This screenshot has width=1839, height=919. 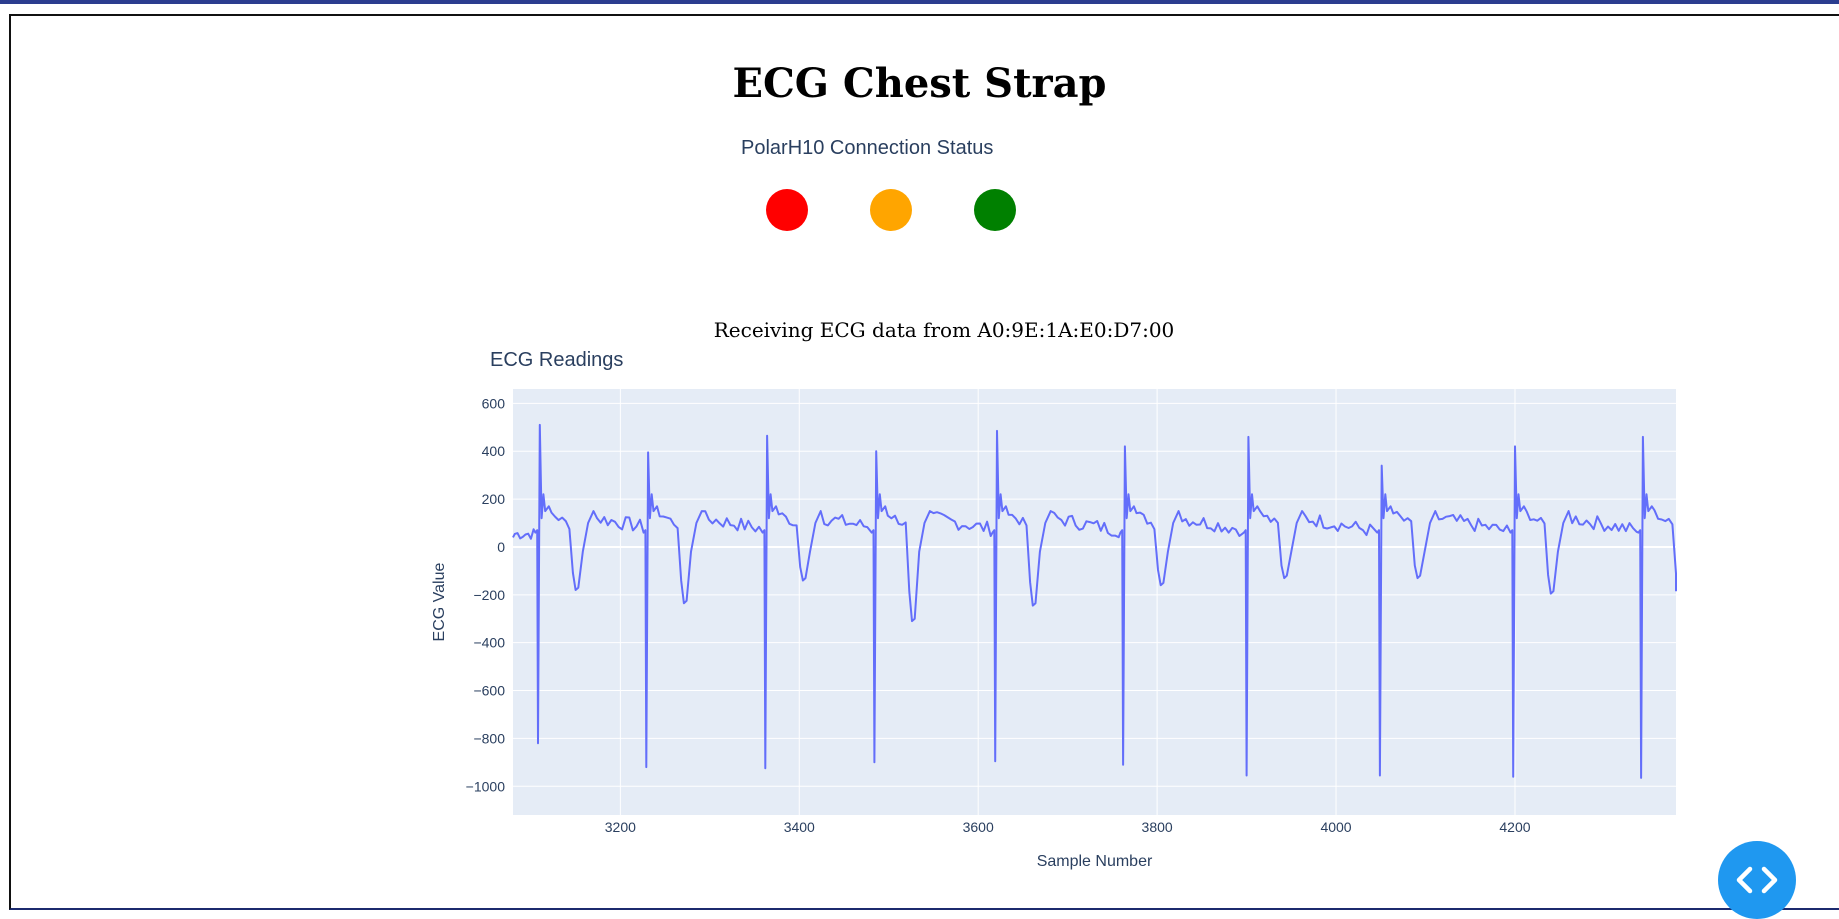 What do you see at coordinates (439, 601) in the screenshot?
I see `y-axis-label: ECG Value` at bounding box center [439, 601].